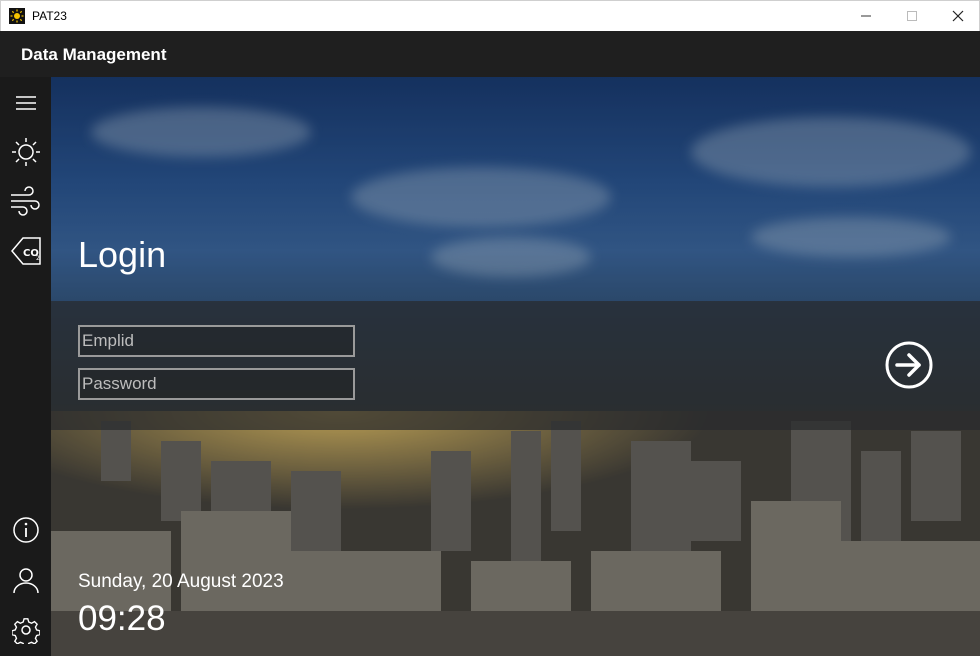 The image size is (980, 656). Describe the element at coordinates (957, 16) in the screenshot. I see `close-button` at that location.